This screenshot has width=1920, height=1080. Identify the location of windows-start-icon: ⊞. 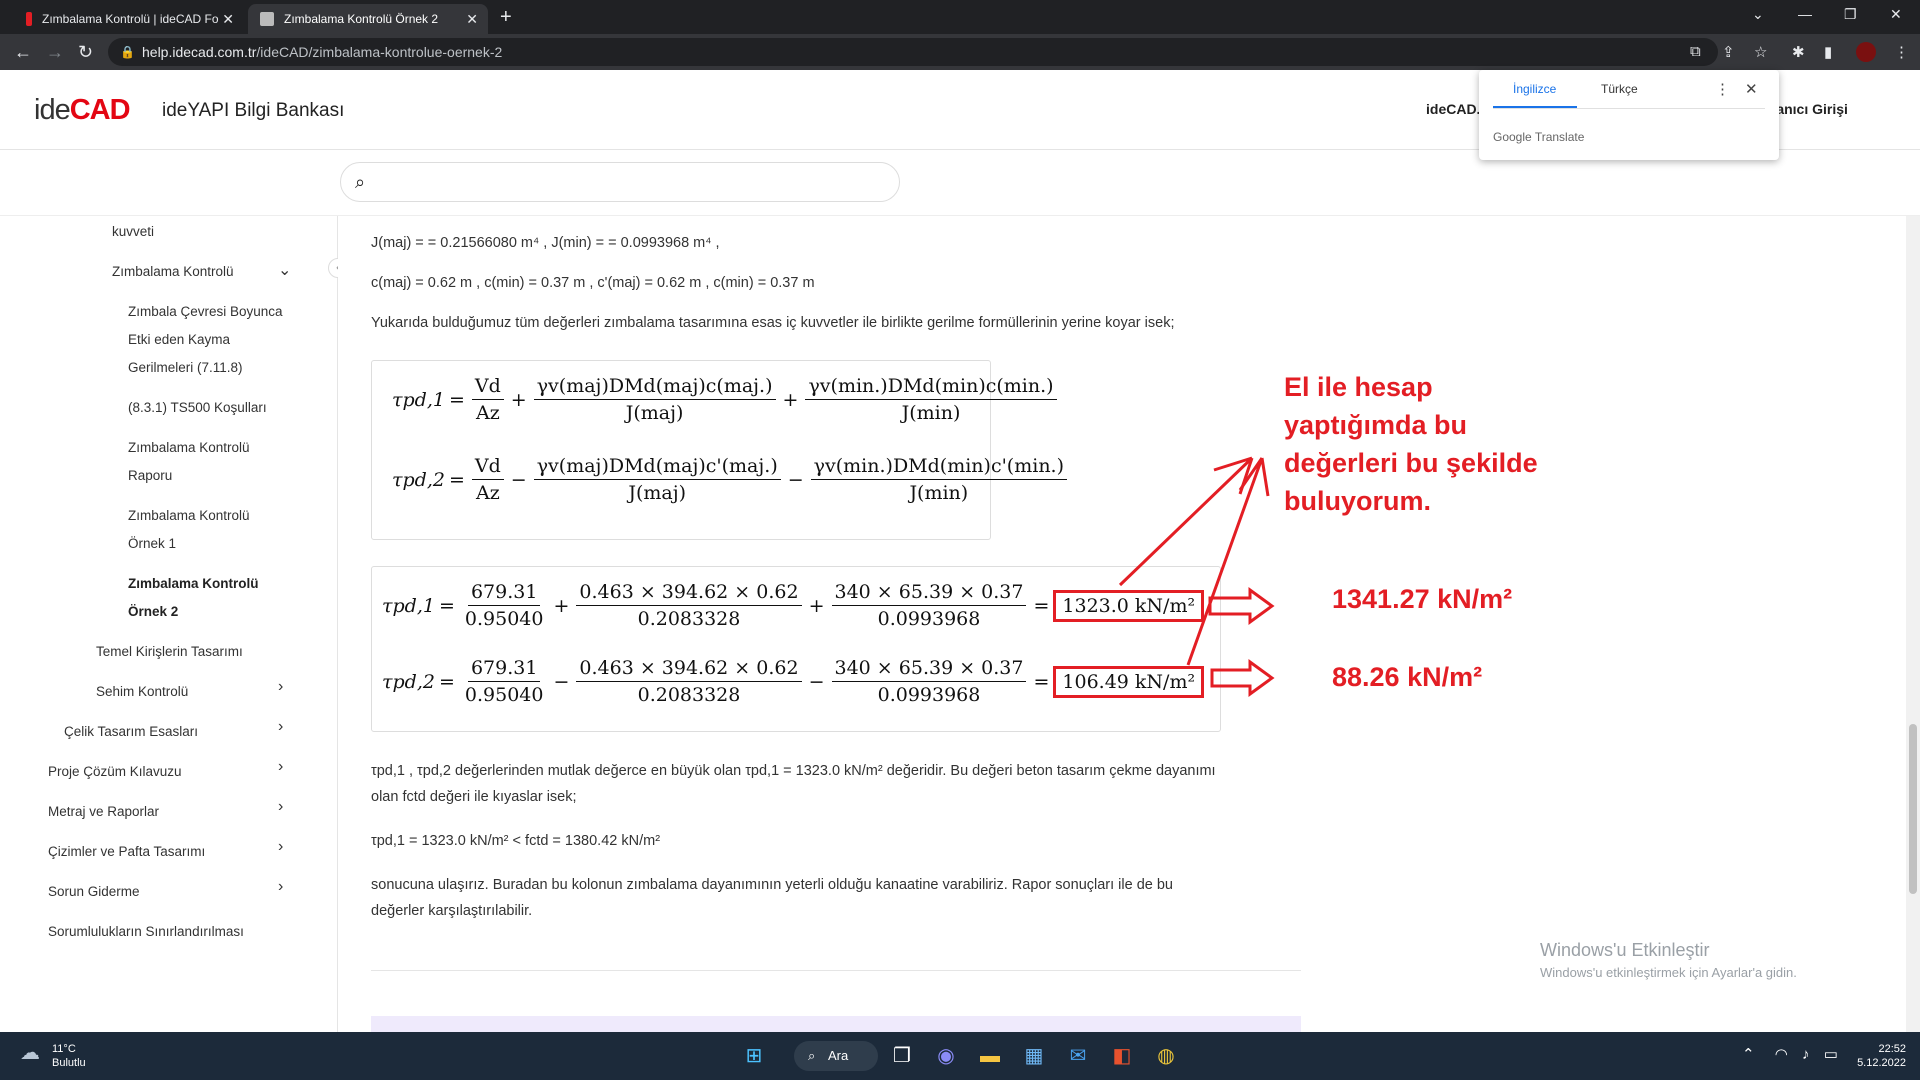
(754, 1056).